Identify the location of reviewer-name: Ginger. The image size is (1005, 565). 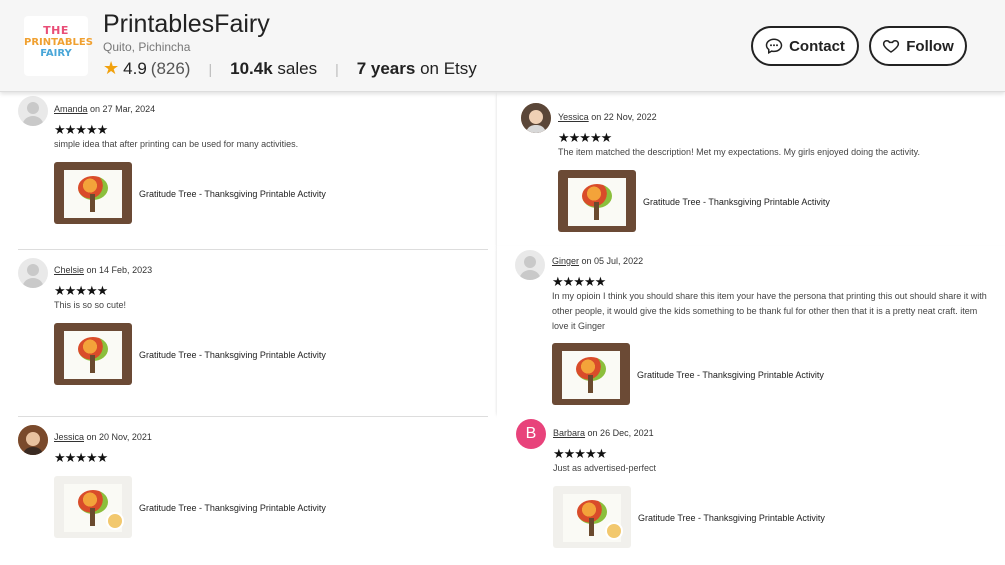
(565, 261).